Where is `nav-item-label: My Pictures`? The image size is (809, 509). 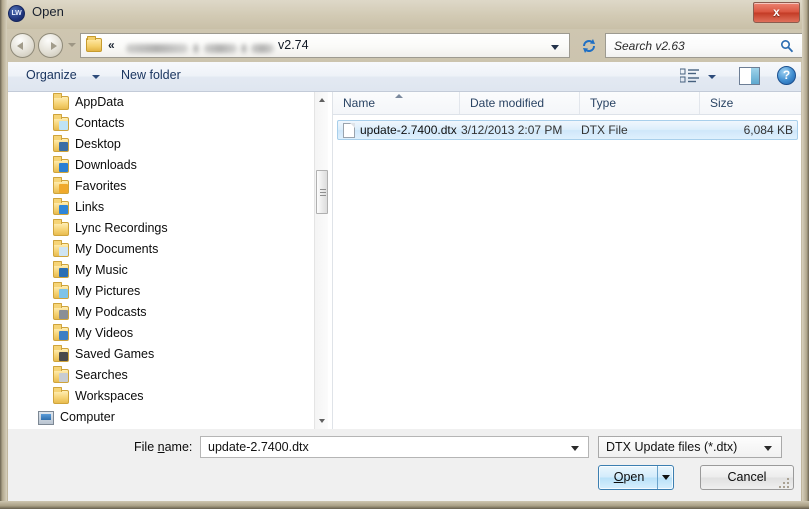
nav-item-label: My Pictures is located at coordinates (108, 291).